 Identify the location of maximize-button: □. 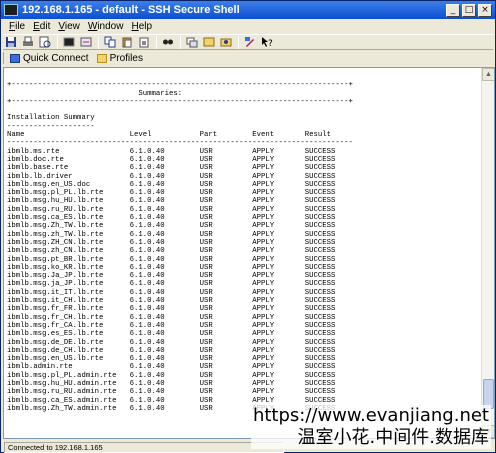
(469, 10).